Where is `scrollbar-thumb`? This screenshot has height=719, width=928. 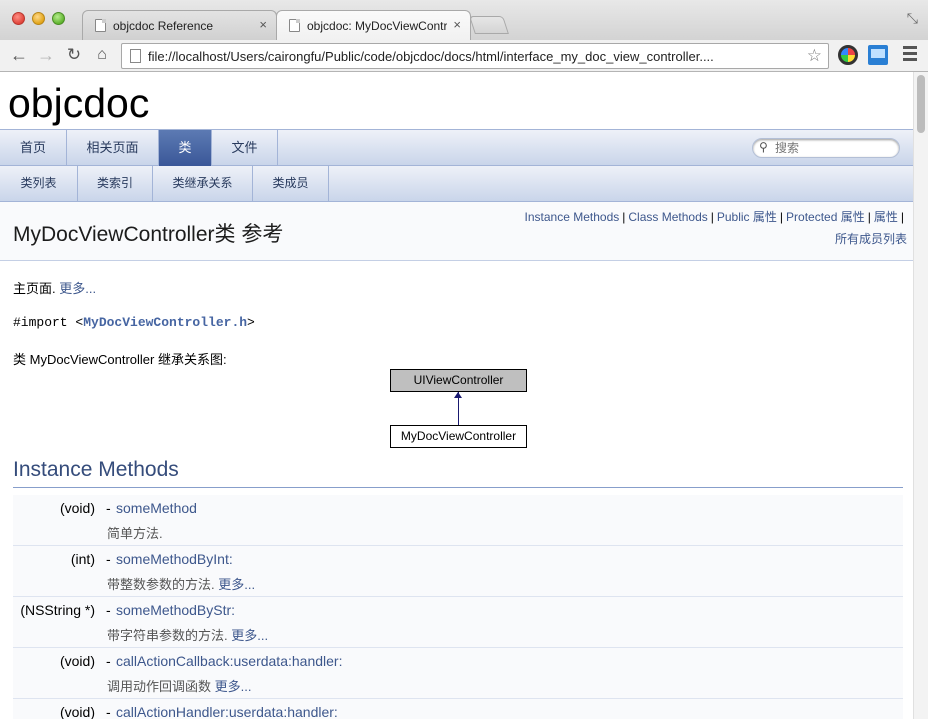 scrollbar-thumb is located at coordinates (921, 104).